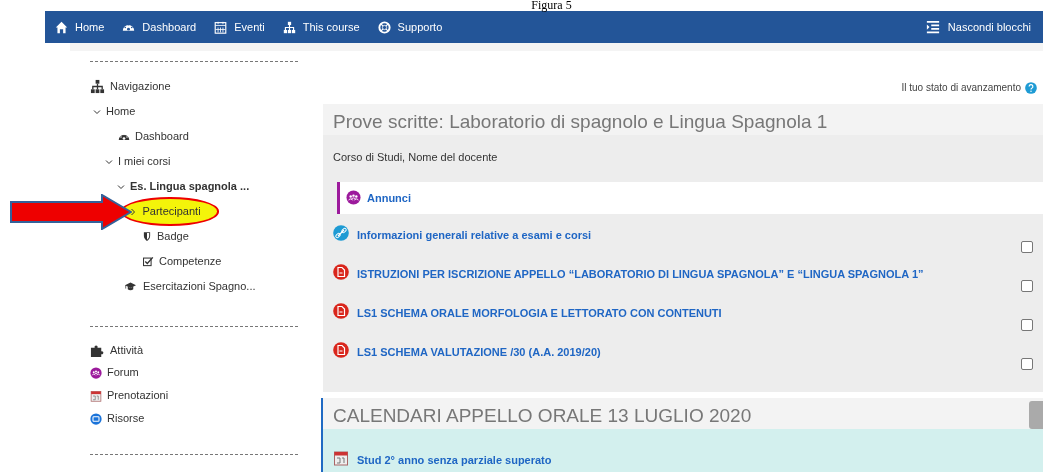  I want to click on nav-link: Dashboard, so click(159, 27).